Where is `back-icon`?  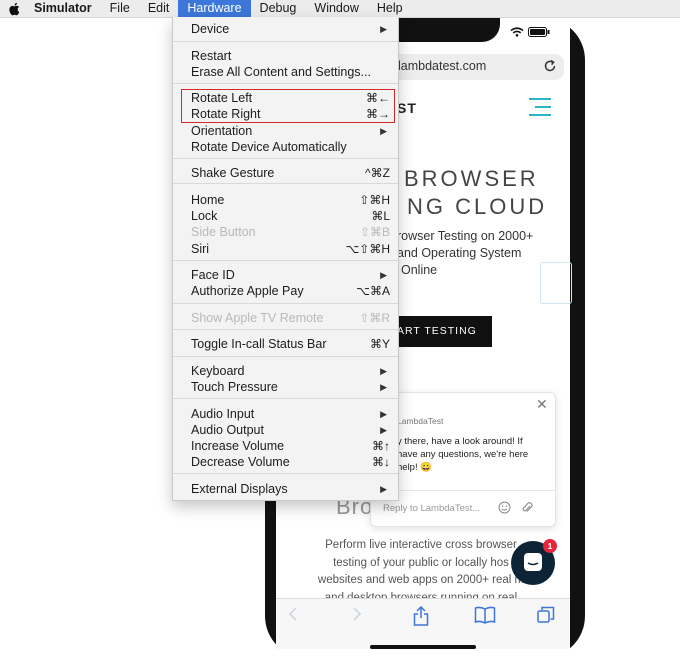 back-icon is located at coordinates (293, 614).